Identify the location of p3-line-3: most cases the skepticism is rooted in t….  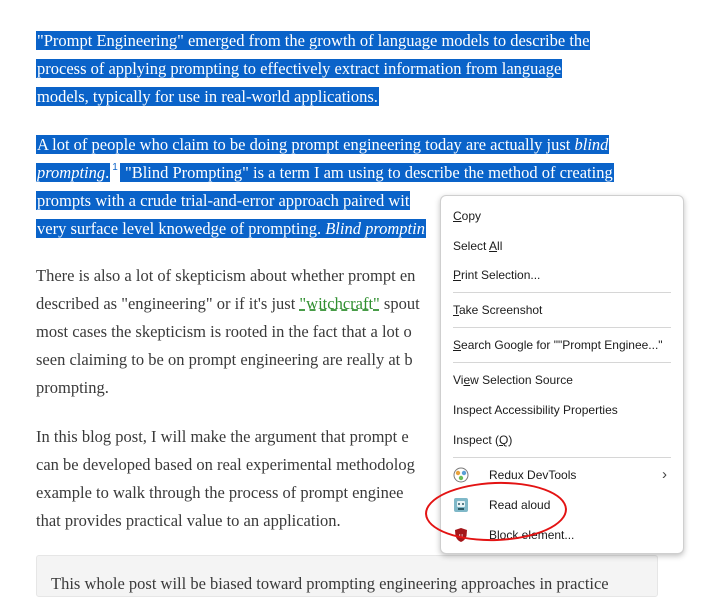
(224, 331).